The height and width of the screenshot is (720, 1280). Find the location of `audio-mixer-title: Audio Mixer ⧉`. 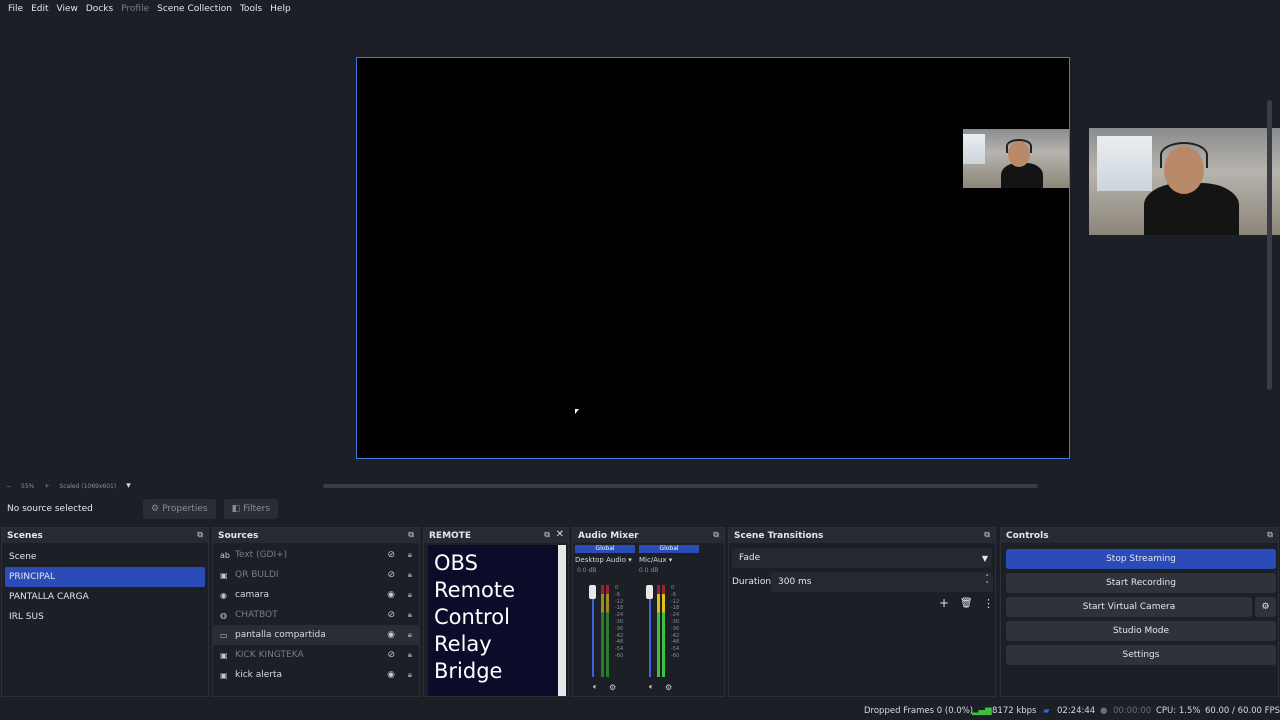

audio-mixer-title: Audio Mixer ⧉ is located at coordinates (648, 535).